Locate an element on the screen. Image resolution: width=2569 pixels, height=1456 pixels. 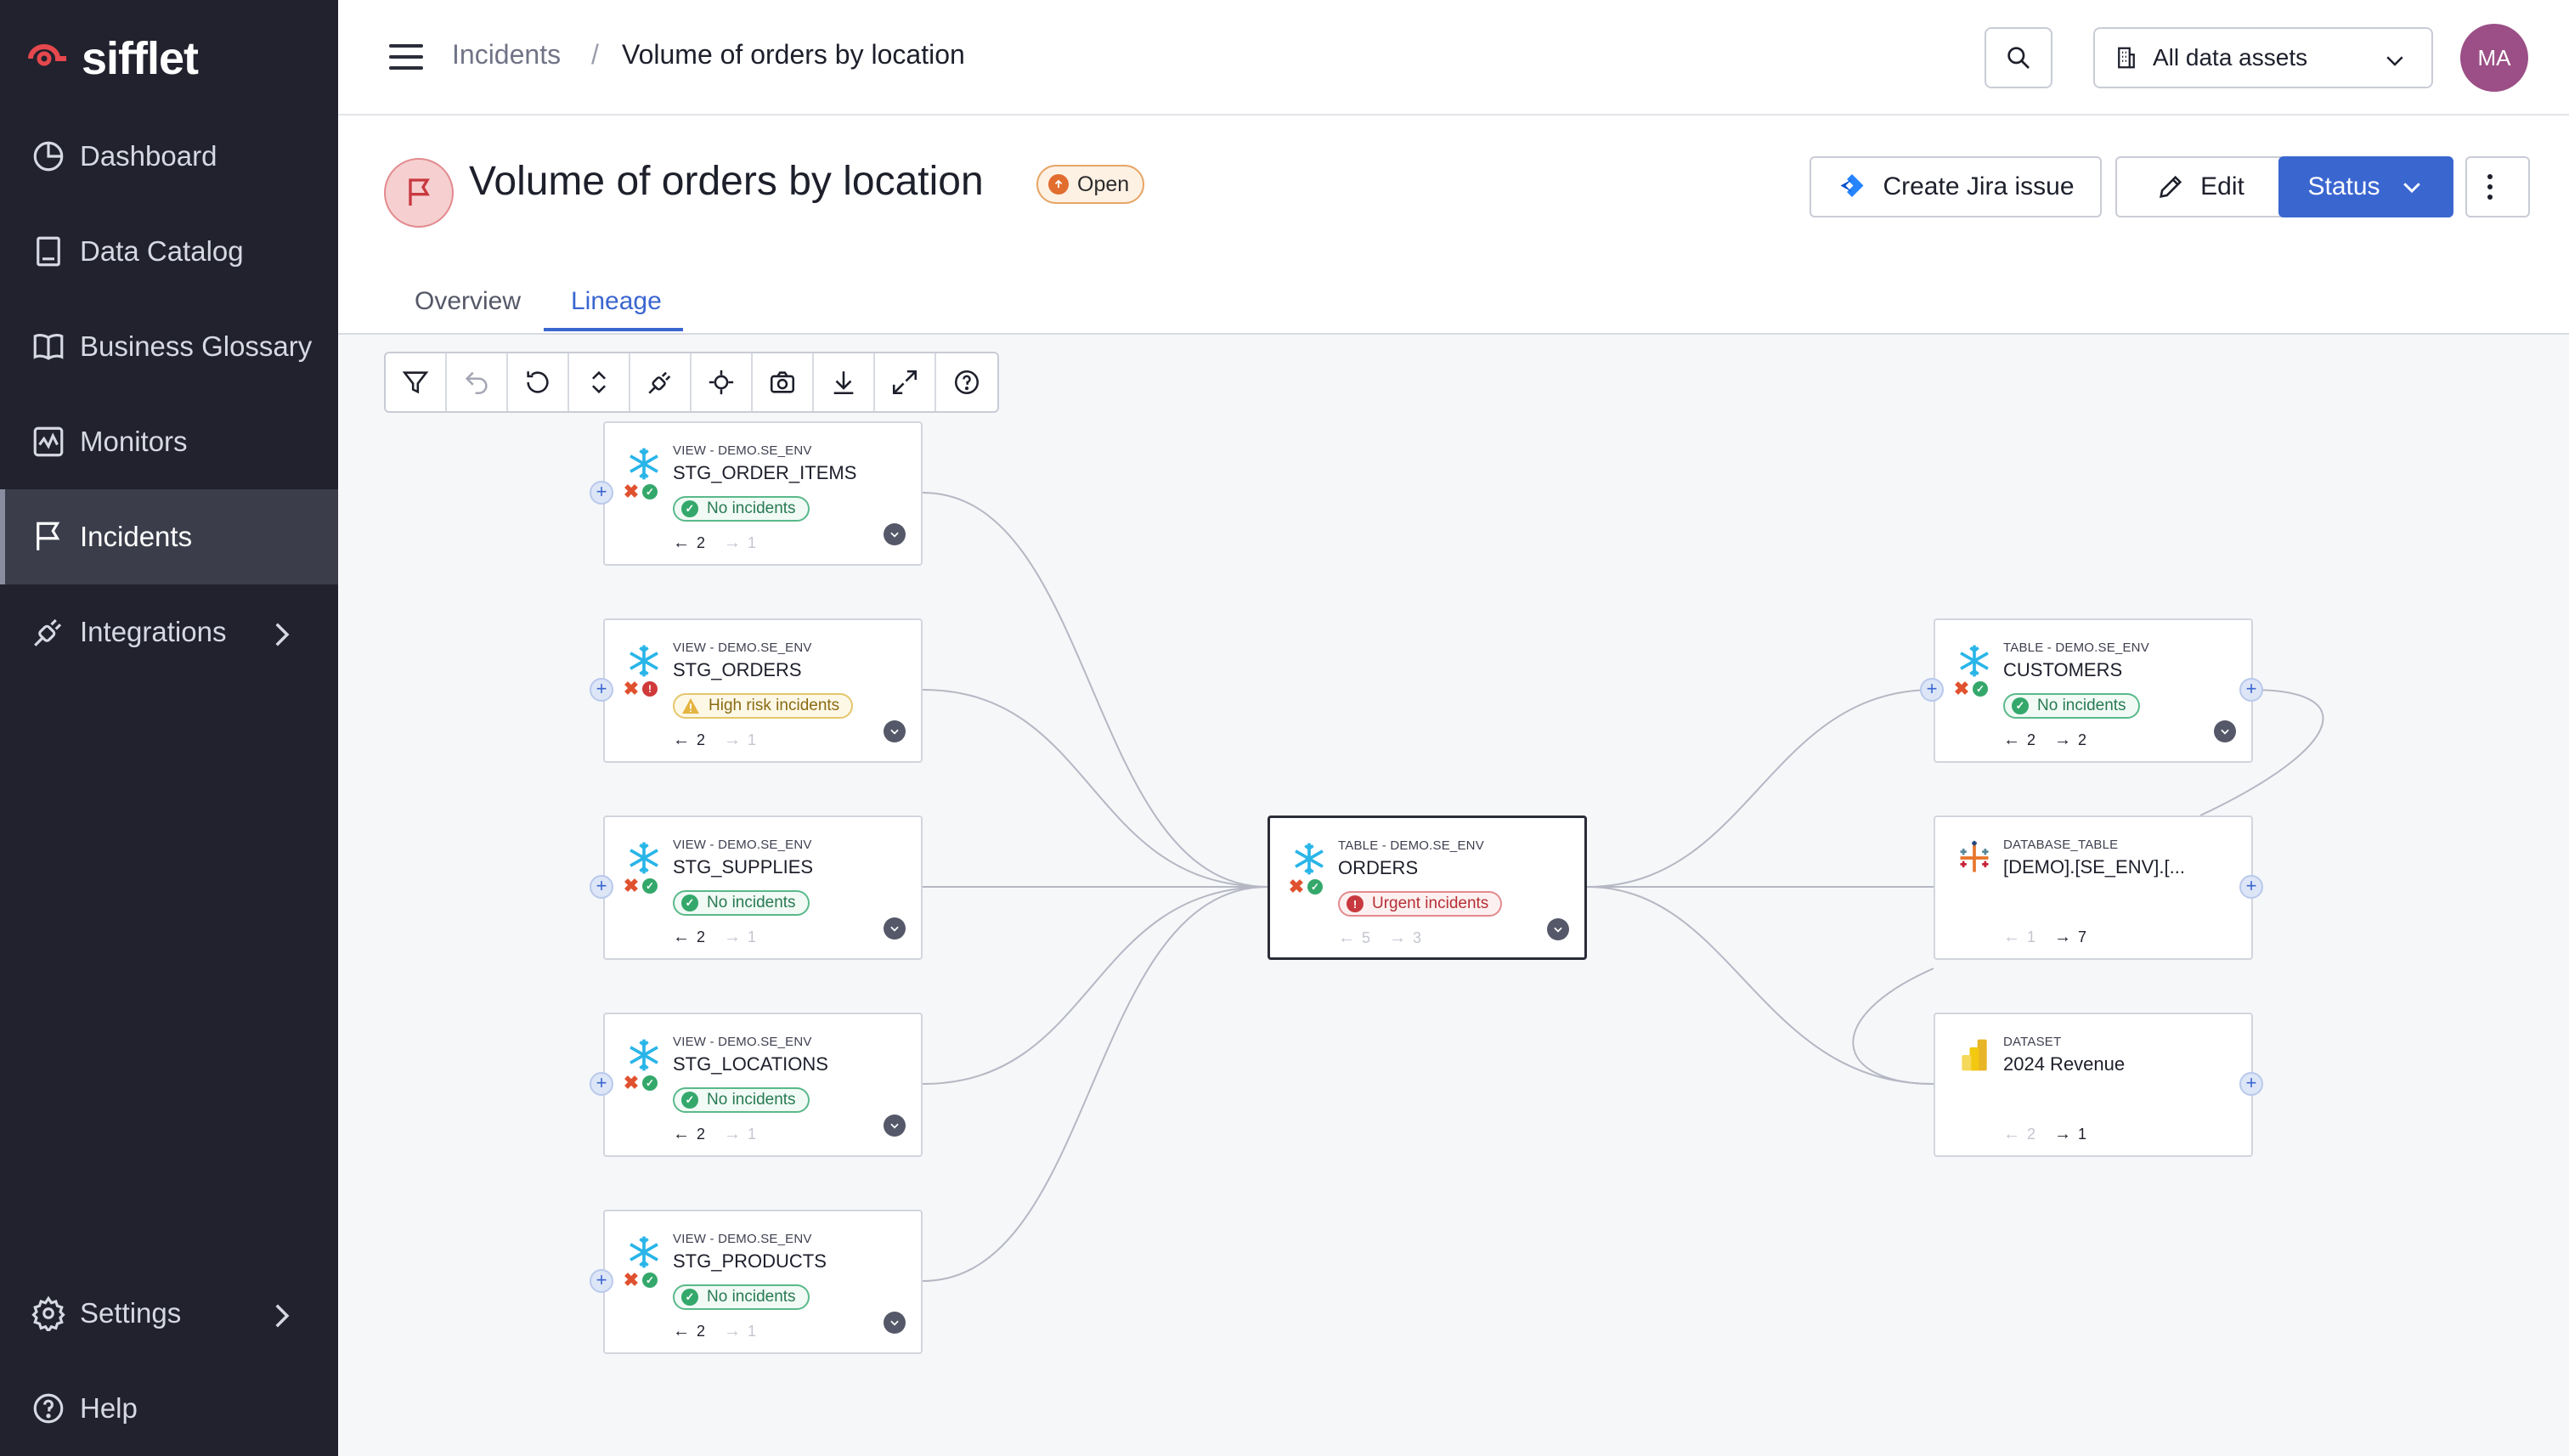
reset-button is located at coordinates (538, 382).